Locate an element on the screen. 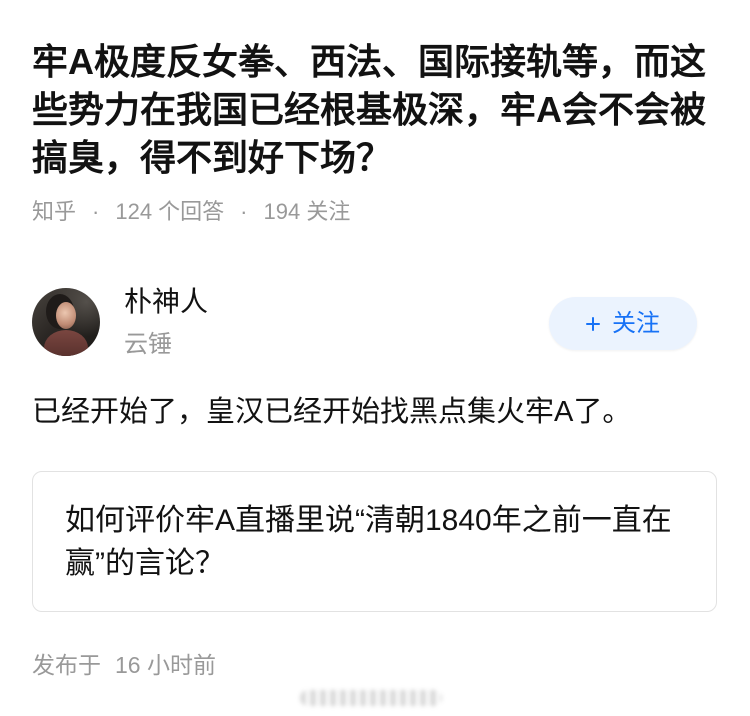 This screenshot has width=750, height=716. author-avatar is located at coordinates (66, 322).